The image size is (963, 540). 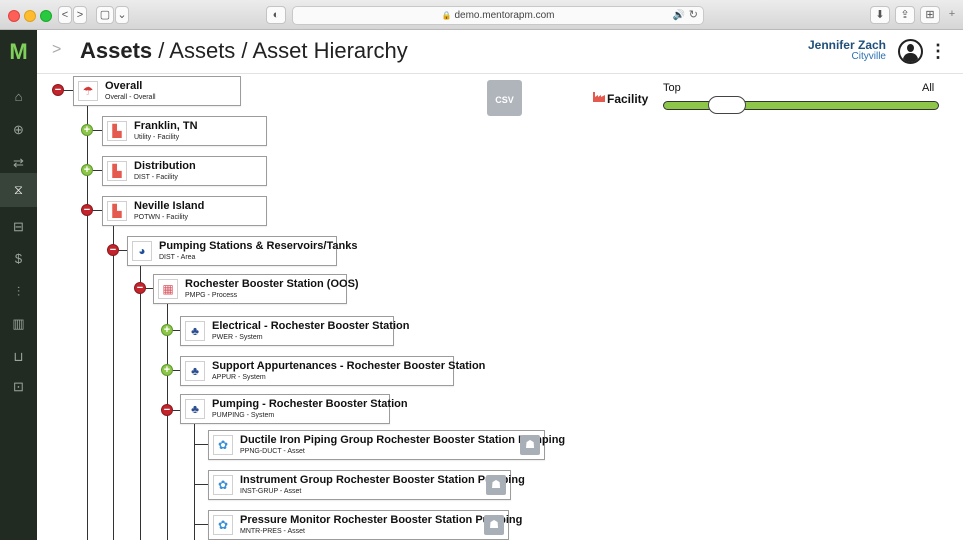 I want to click on facility-filter-label: Facility, so click(x=627, y=99).